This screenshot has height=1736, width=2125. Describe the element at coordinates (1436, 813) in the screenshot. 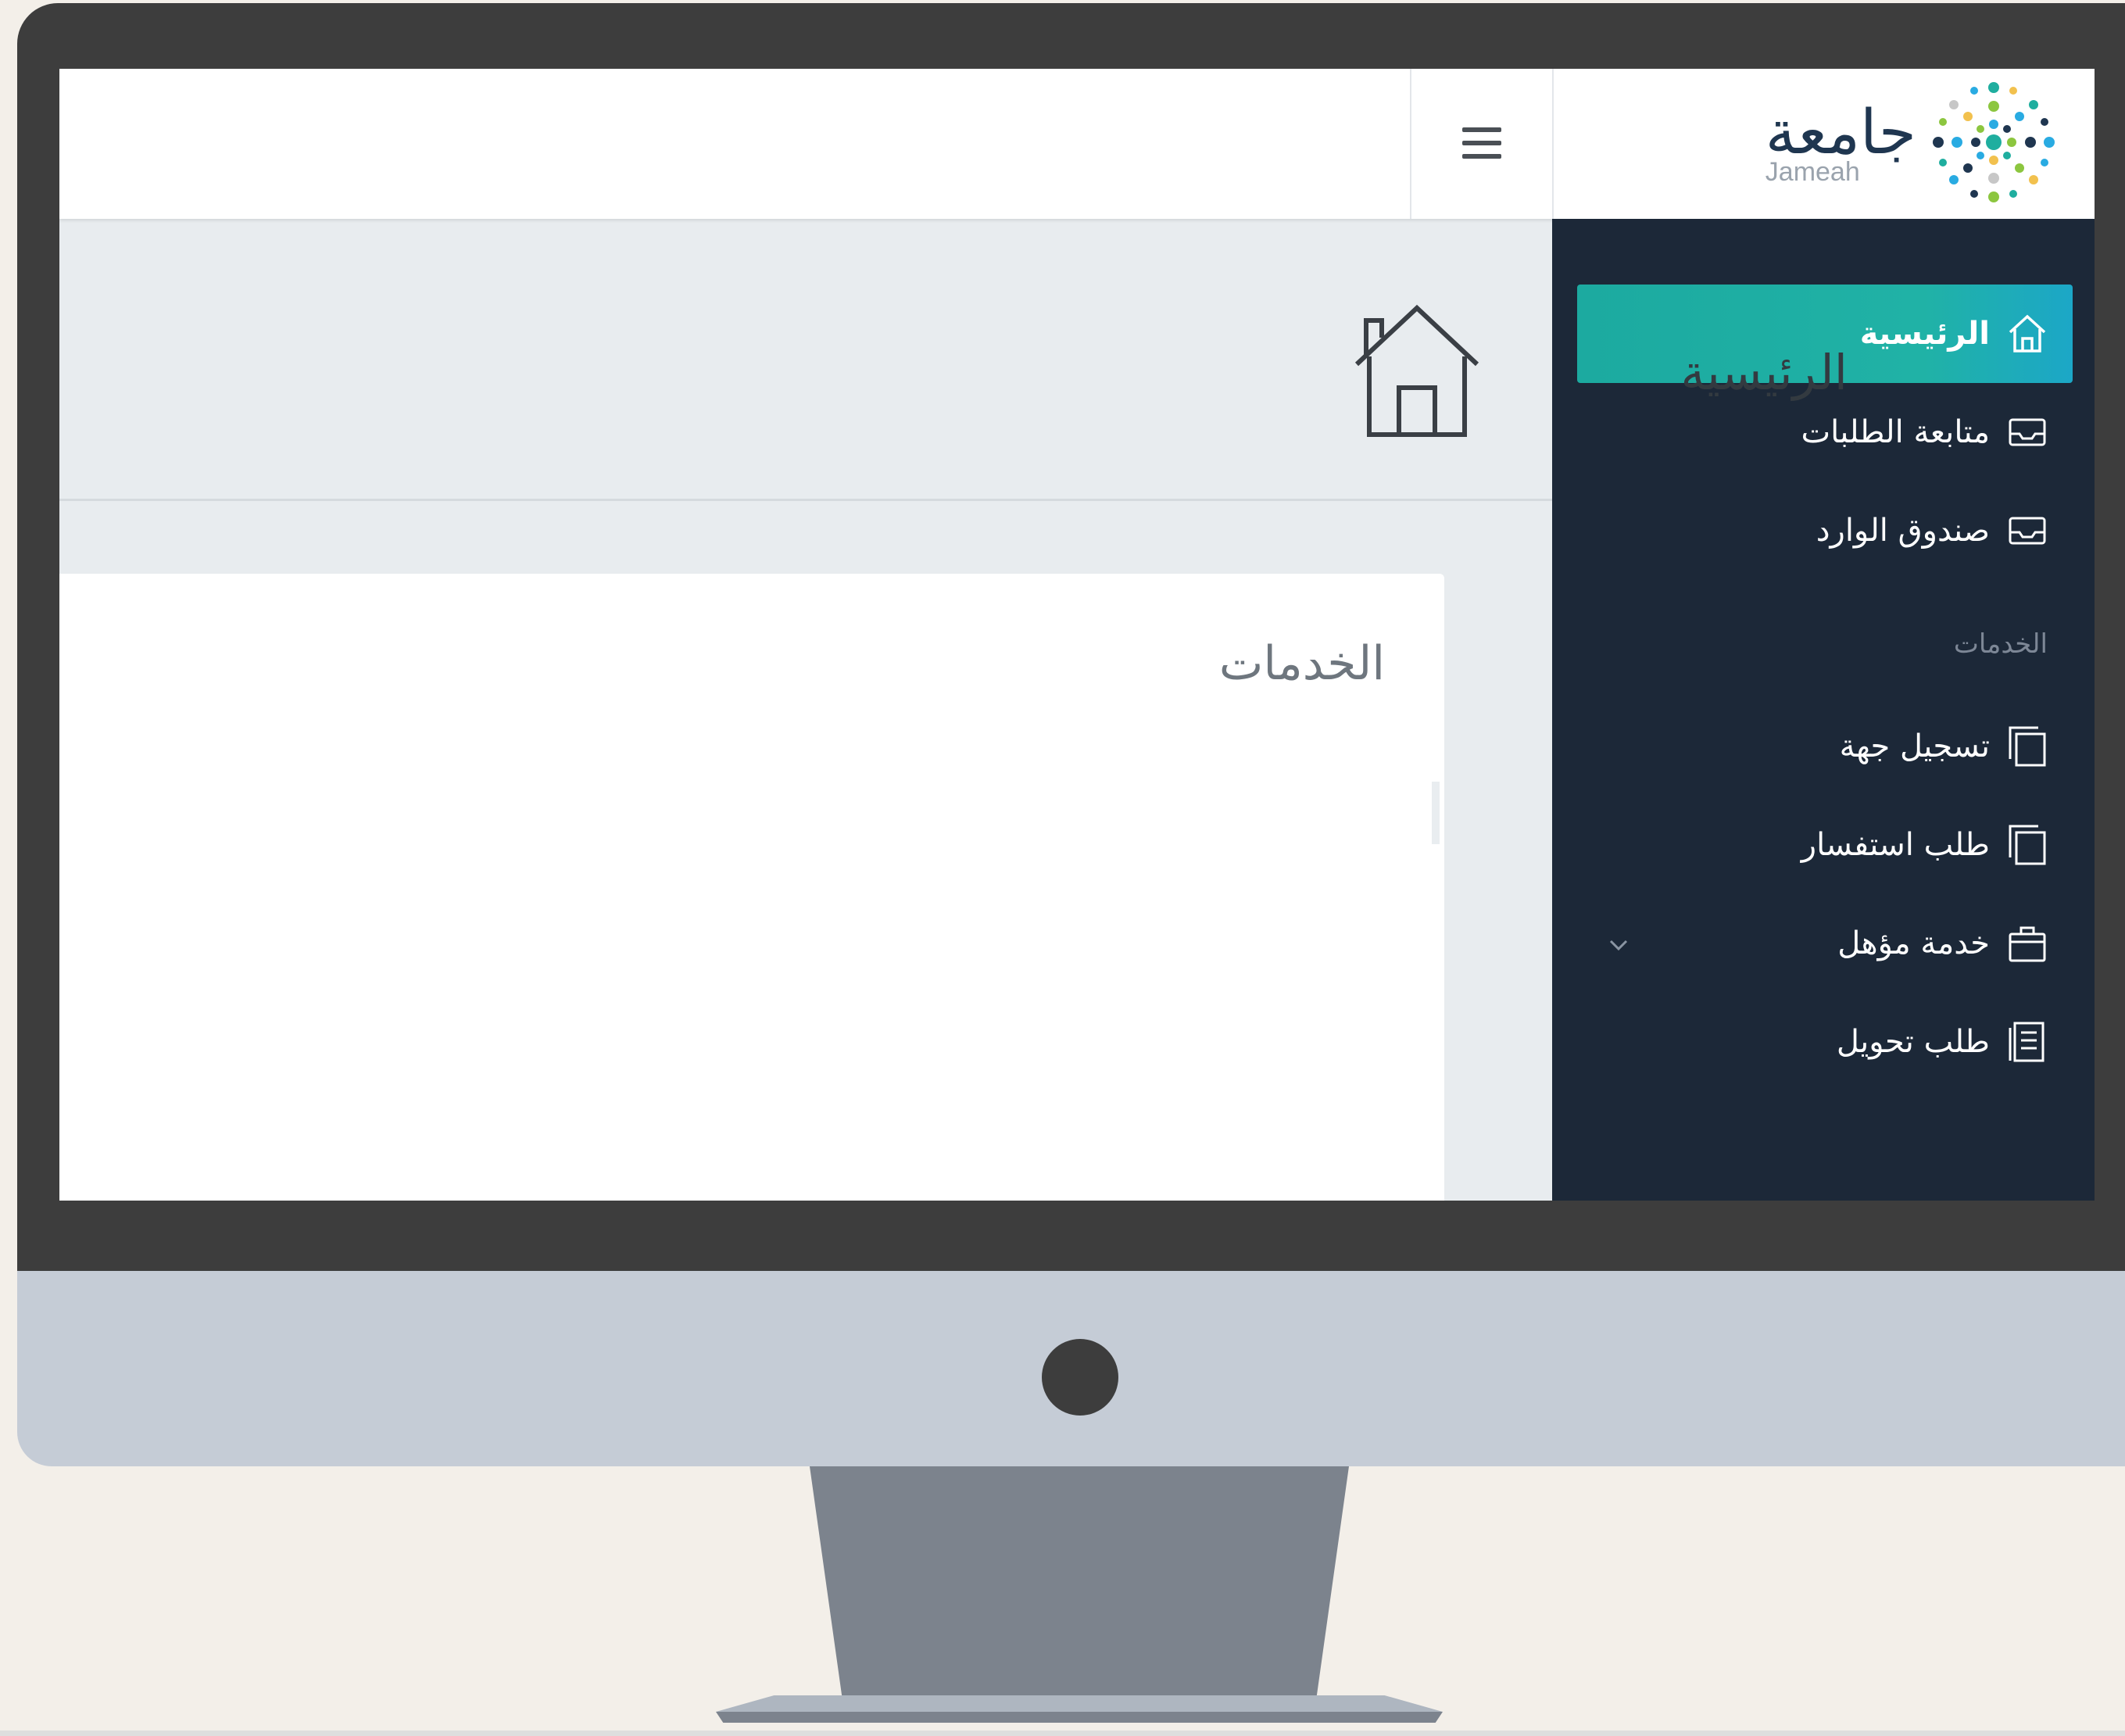

I see `card-divider` at that location.